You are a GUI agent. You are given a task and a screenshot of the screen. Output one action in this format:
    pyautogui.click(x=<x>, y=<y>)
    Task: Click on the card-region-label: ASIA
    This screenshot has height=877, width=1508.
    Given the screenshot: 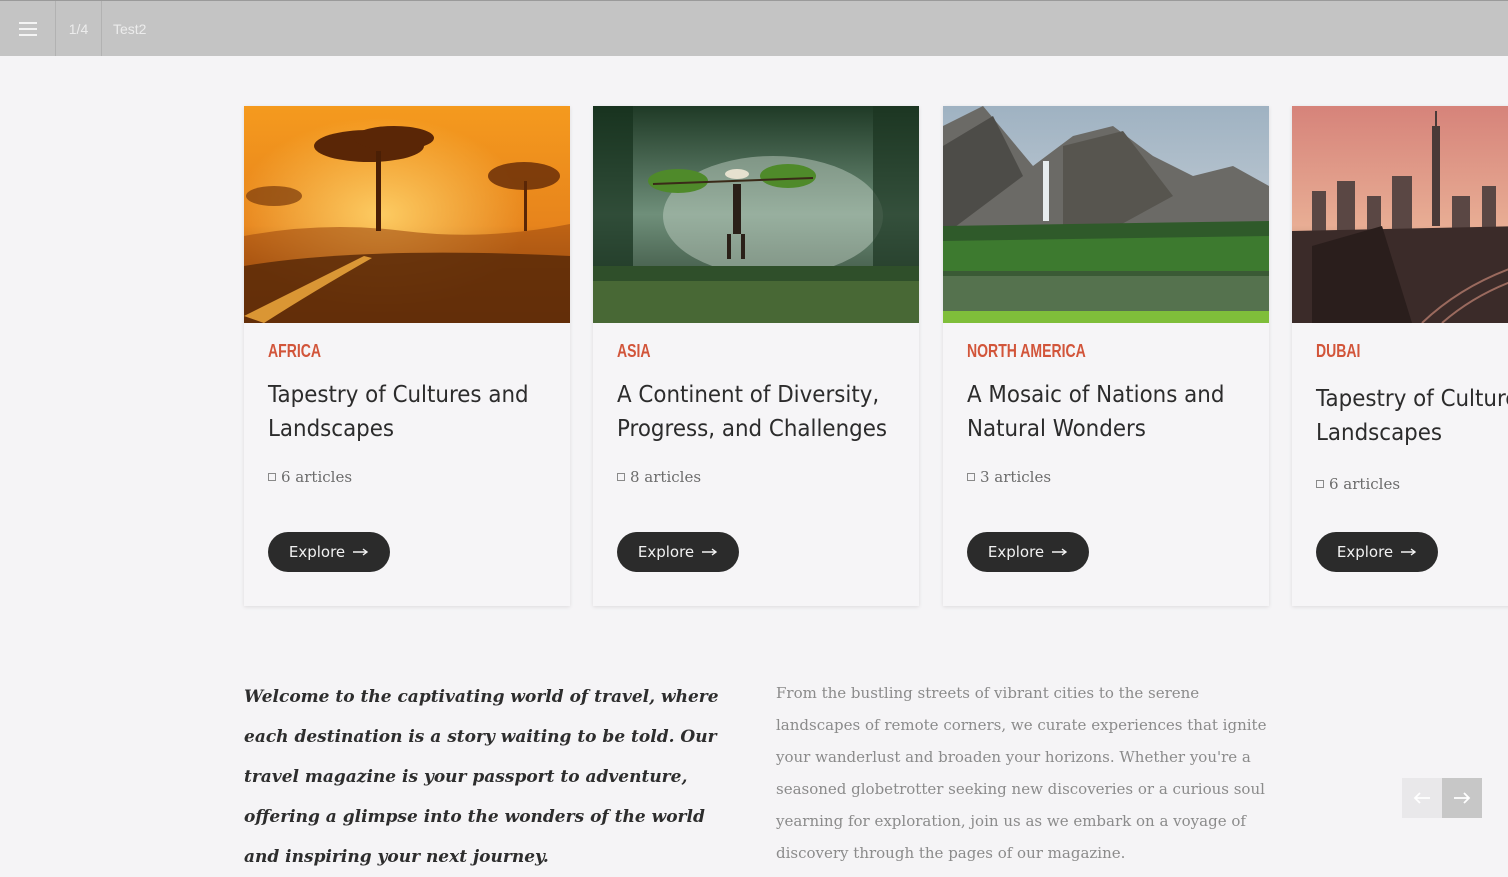 What is the action you would take?
    pyautogui.click(x=634, y=351)
    